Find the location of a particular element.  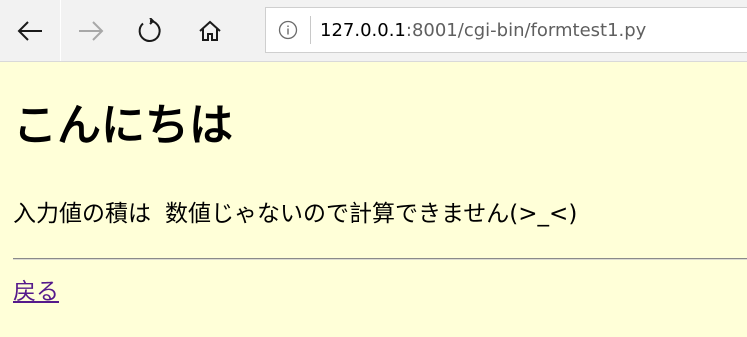

result-message: 数値じゃないので計算できません(>_<) is located at coordinates (371, 214).